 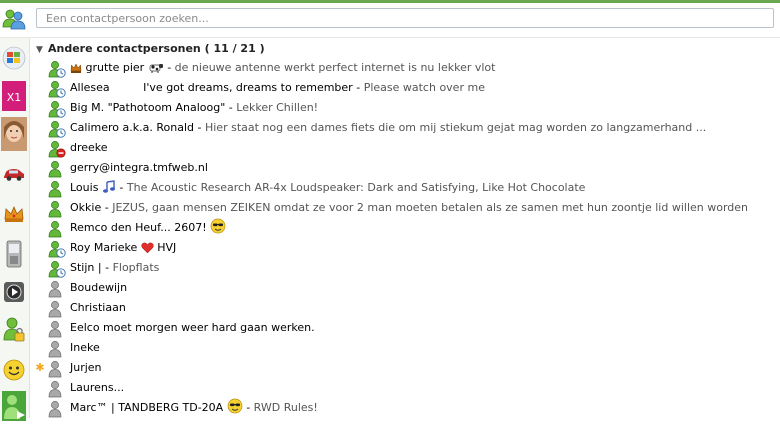 I want to click on contact-name: Boudewijn, so click(x=99, y=287).